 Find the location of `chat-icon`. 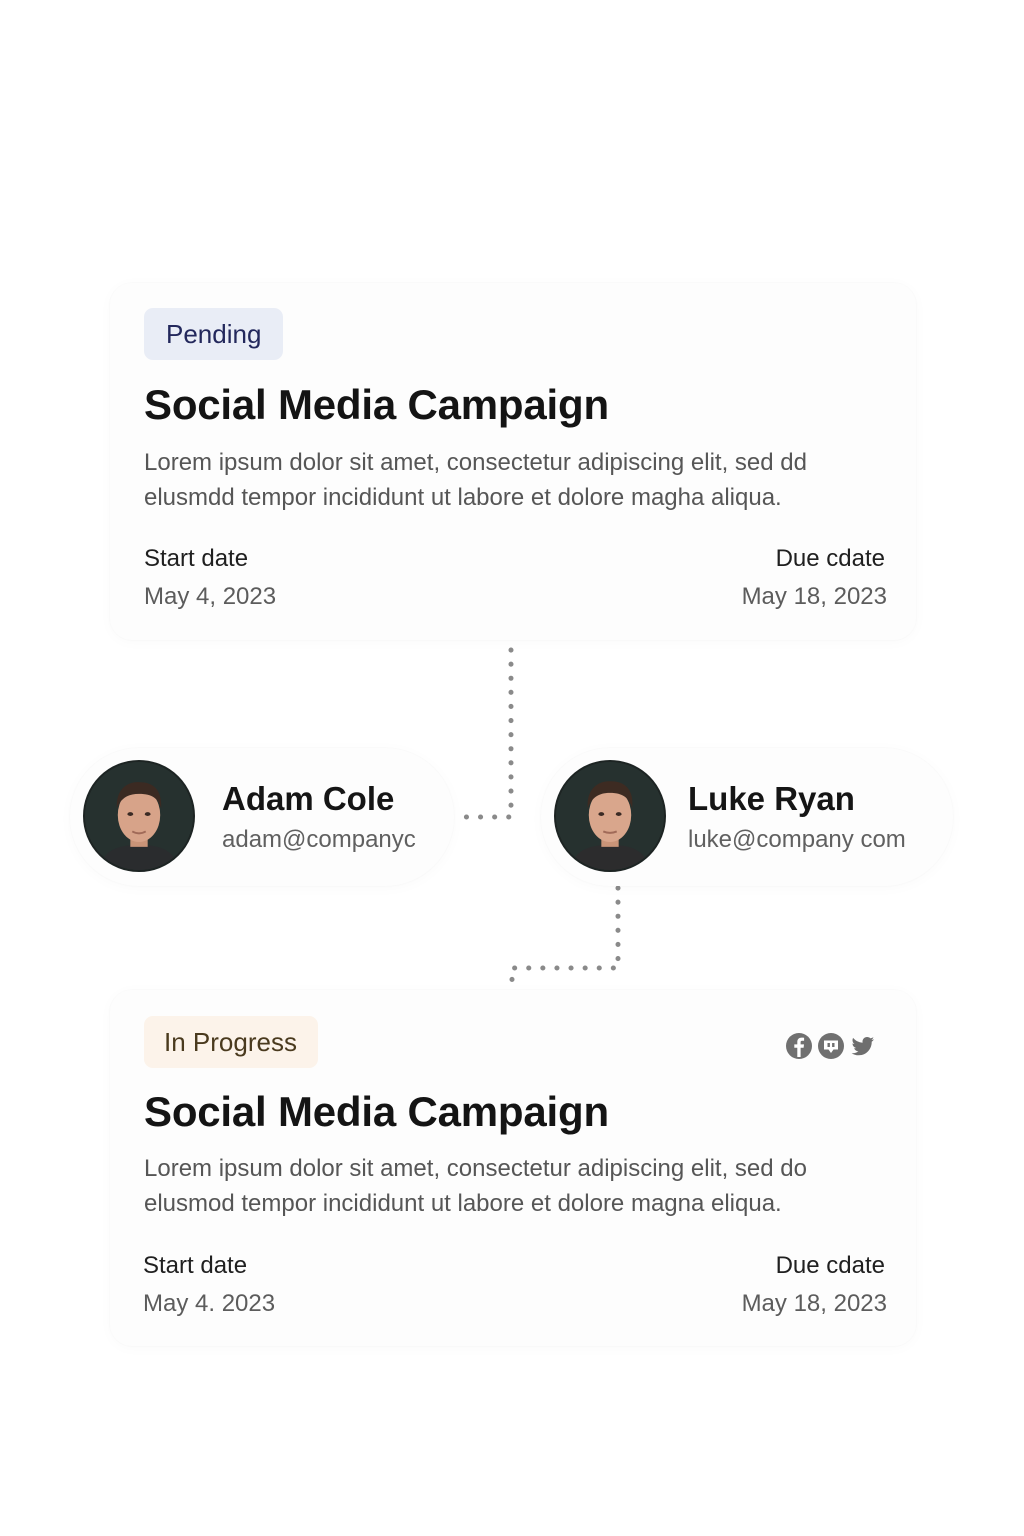

chat-icon is located at coordinates (831, 1046).